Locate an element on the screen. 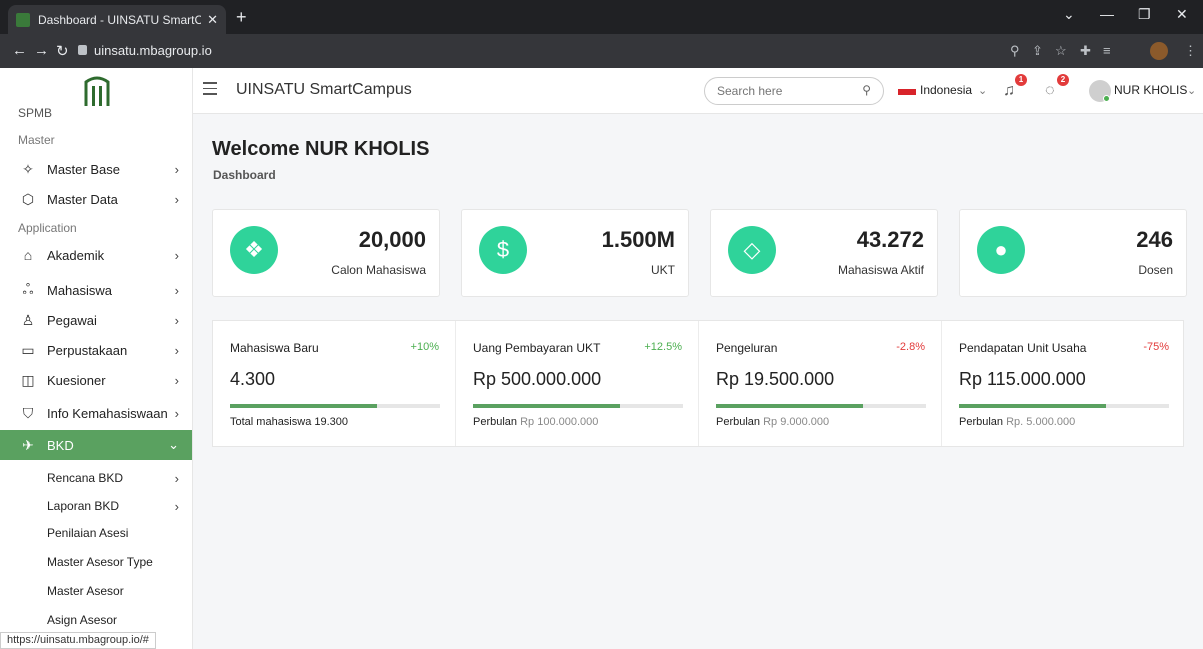 The width and height of the screenshot is (1203, 649). dollar-icon: $ is located at coordinates (503, 250).